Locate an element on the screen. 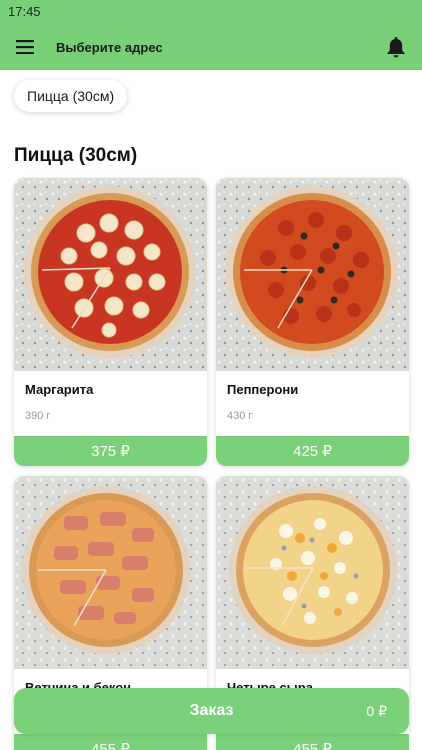 The height and width of the screenshot is (750, 422). hamburger-menu-icon is located at coordinates (25, 47).